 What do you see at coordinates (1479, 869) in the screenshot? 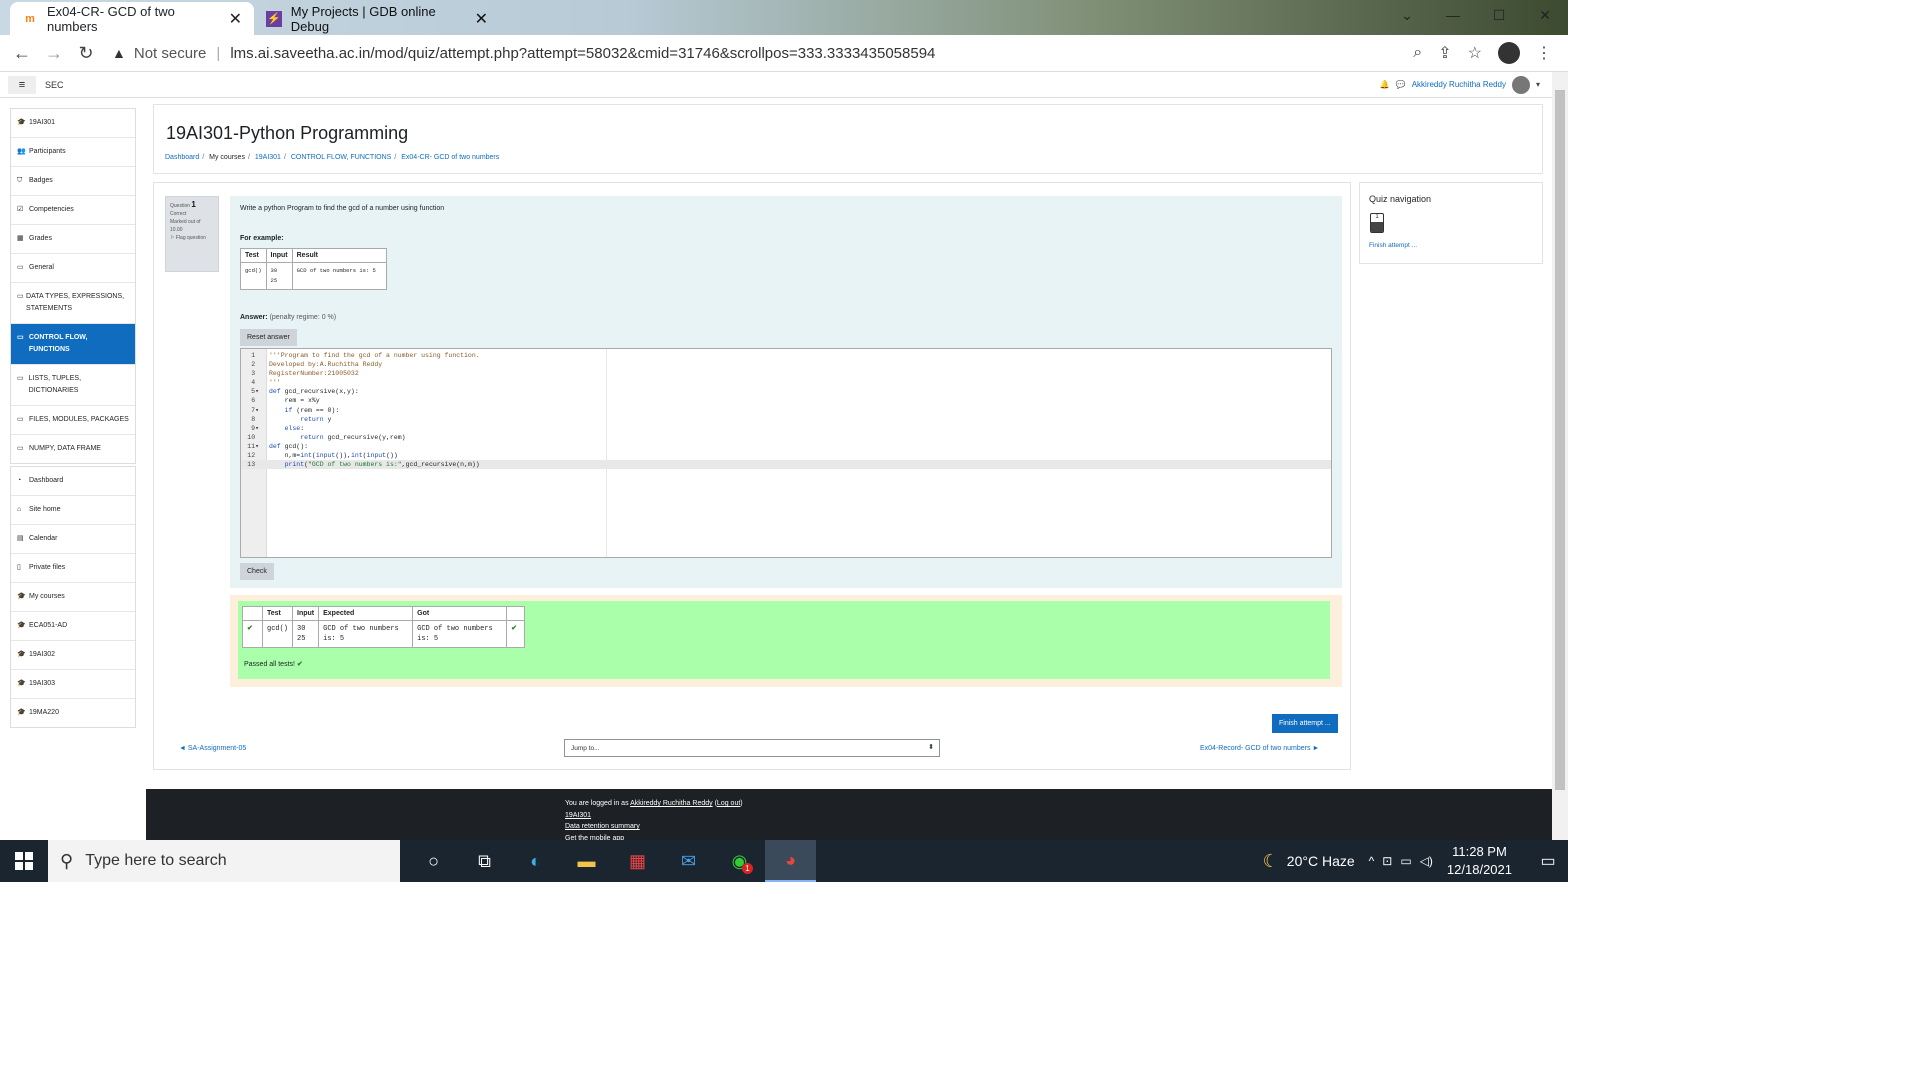
I see `clock-date: 12/18/2021` at bounding box center [1479, 869].